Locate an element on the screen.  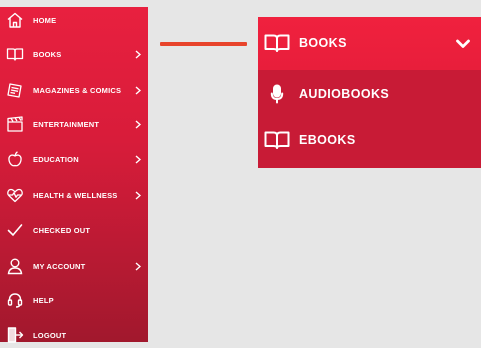
sidebar-item-label: MAGAZINES & COMICS is located at coordinates (77, 90).